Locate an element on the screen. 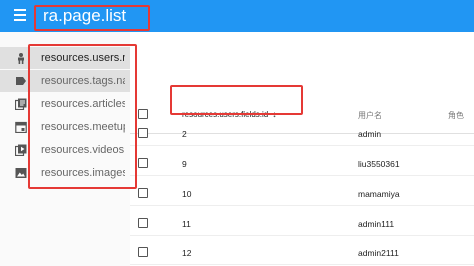 This screenshot has height=266, width=474. cell-username: admin2111 is located at coordinates (378, 253).